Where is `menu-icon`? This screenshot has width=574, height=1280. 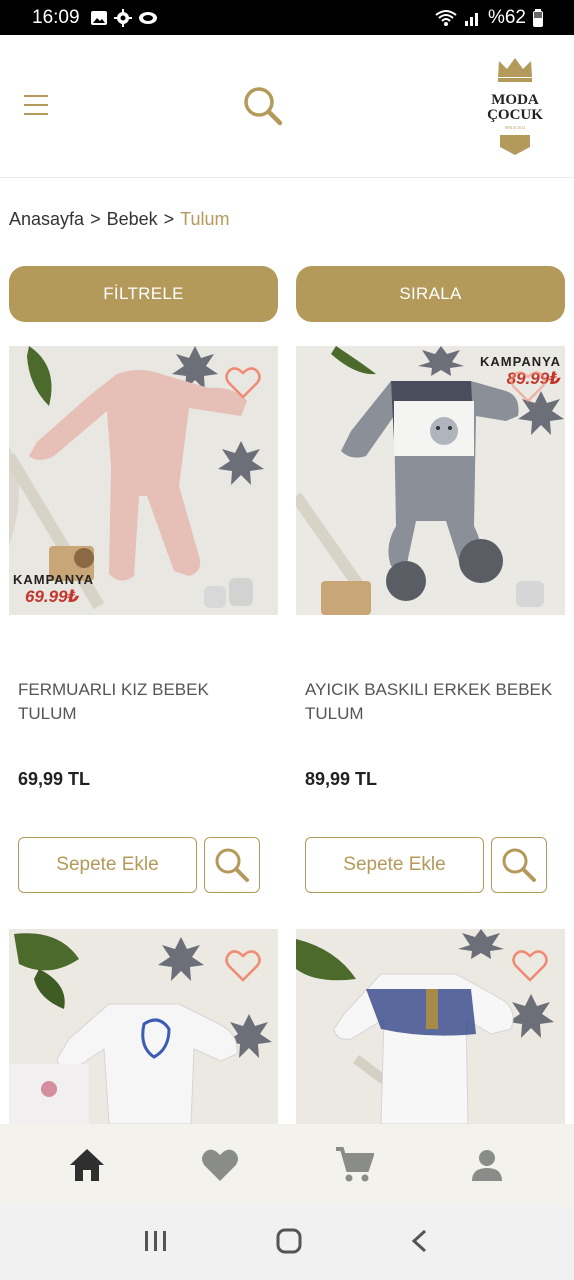
menu-icon is located at coordinates (36, 105).